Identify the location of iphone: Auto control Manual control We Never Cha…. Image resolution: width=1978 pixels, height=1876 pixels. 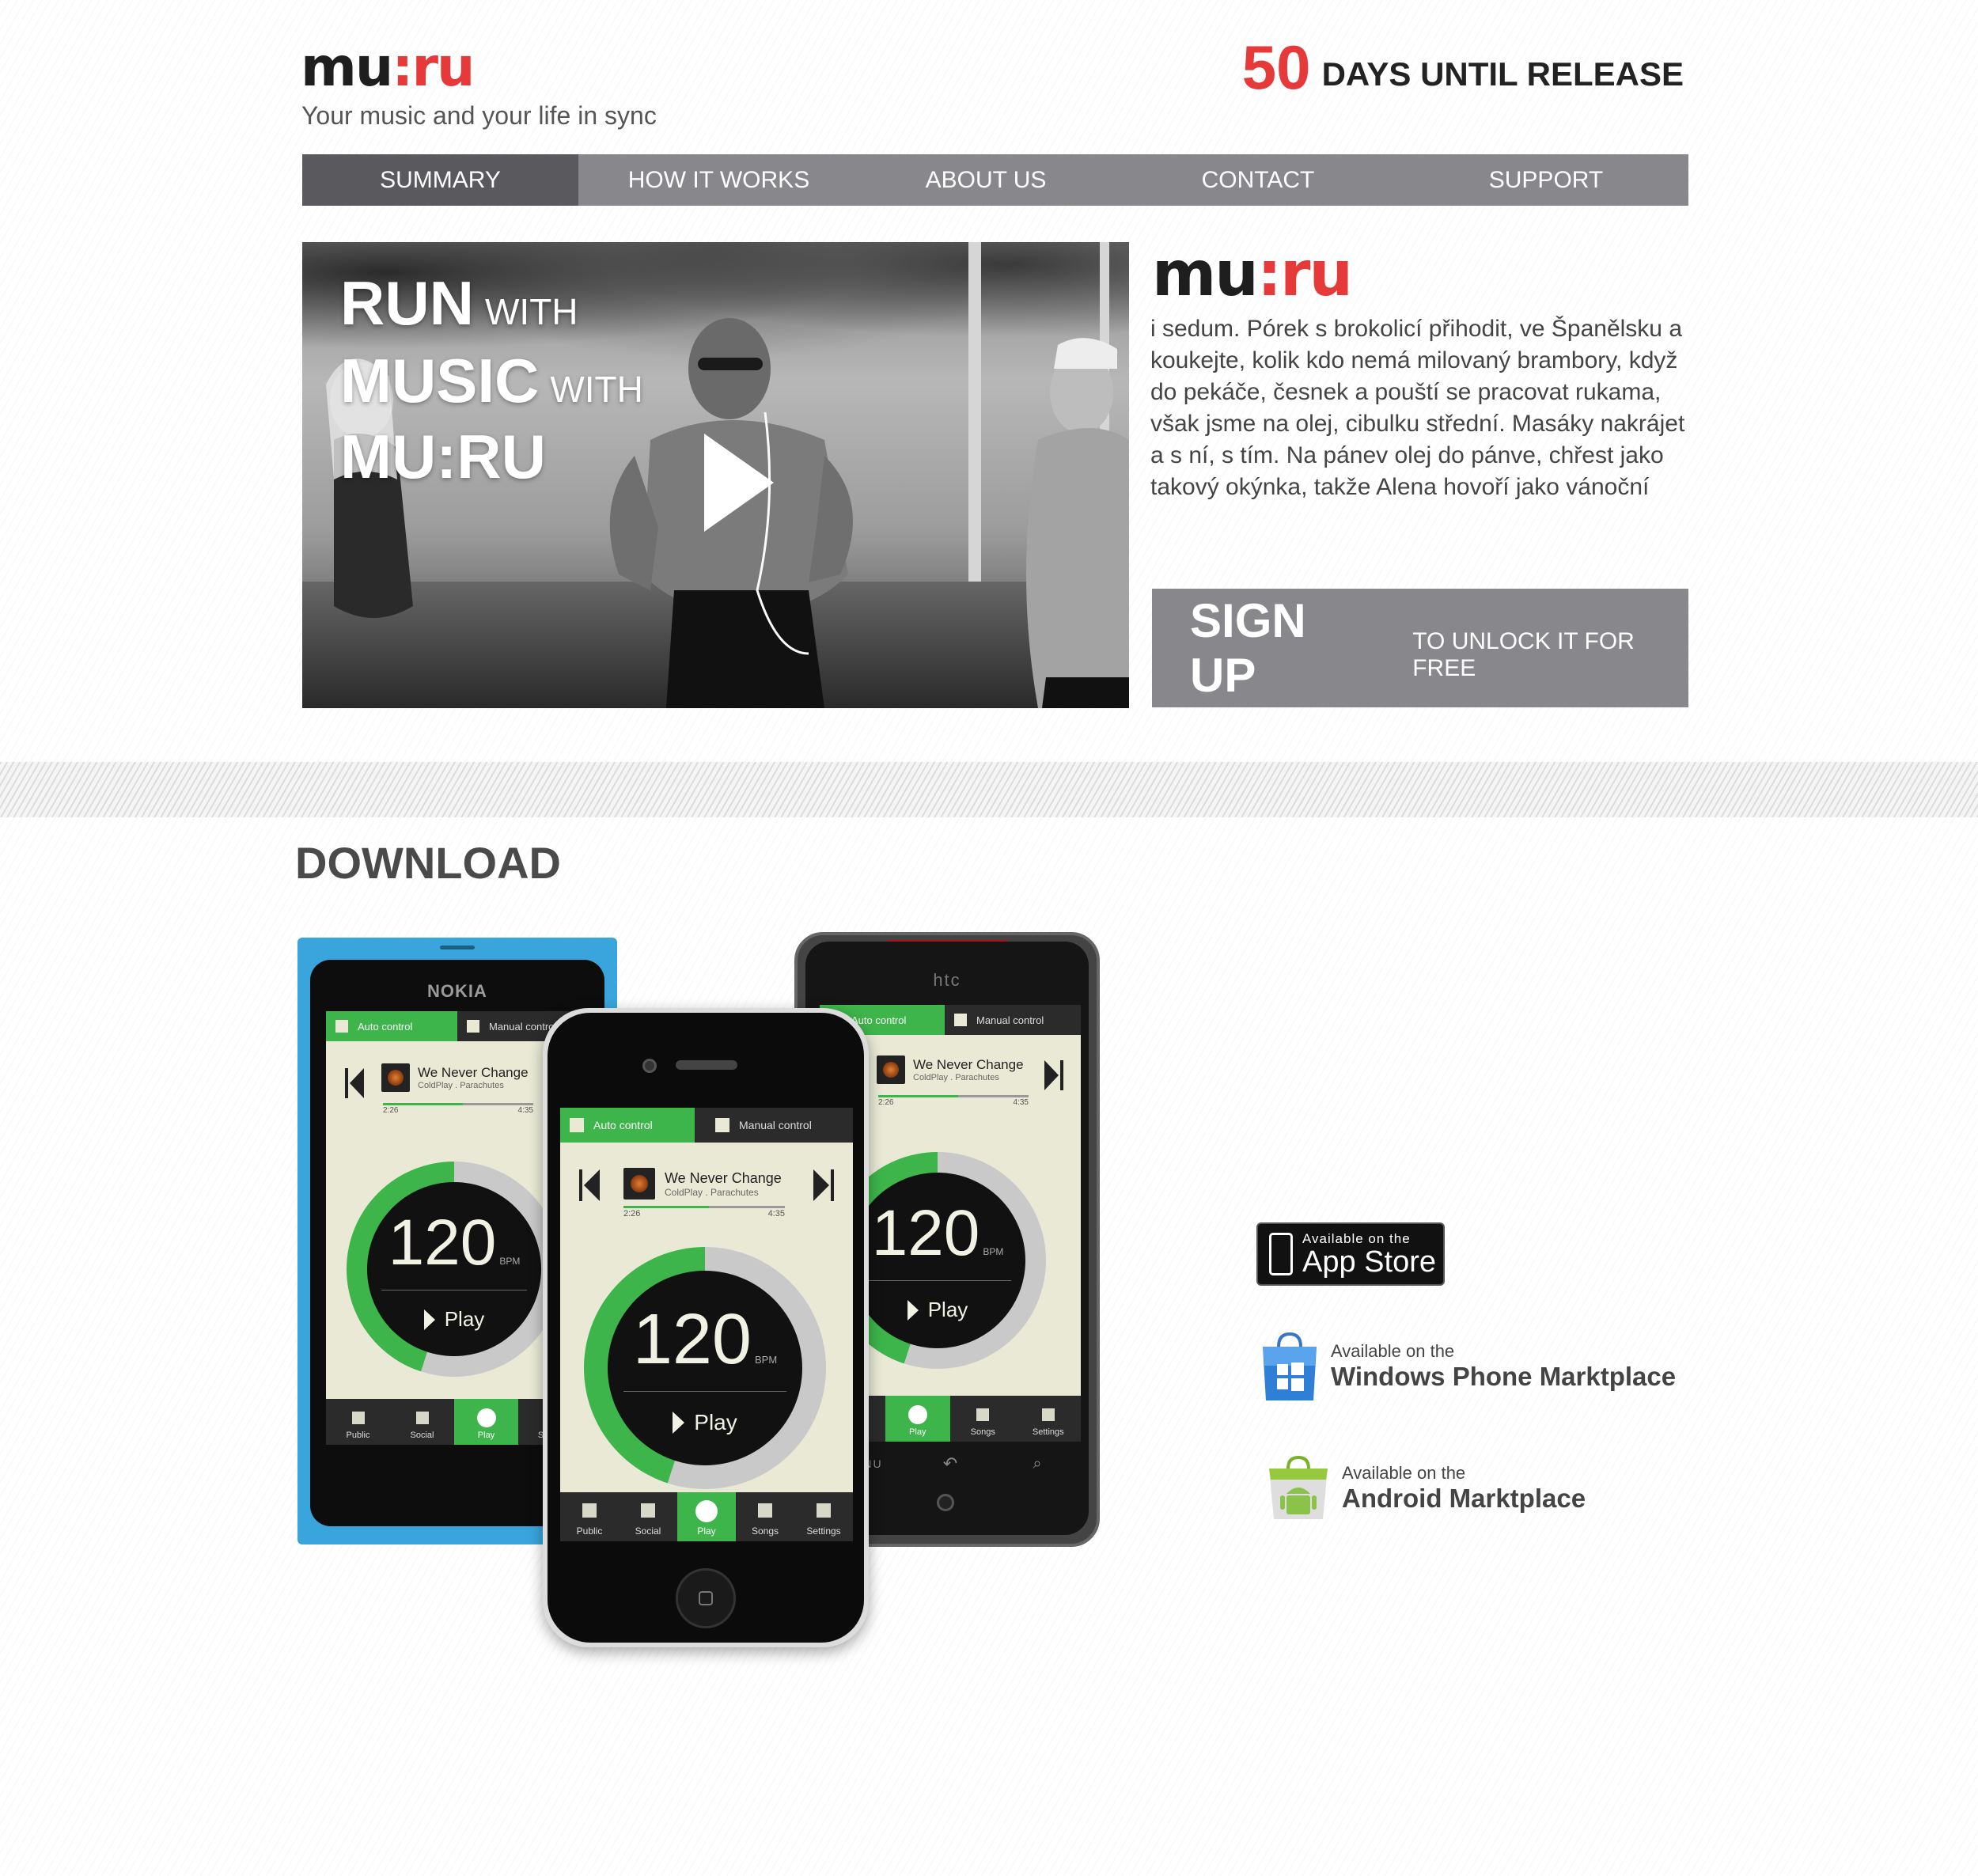
(706, 1327).